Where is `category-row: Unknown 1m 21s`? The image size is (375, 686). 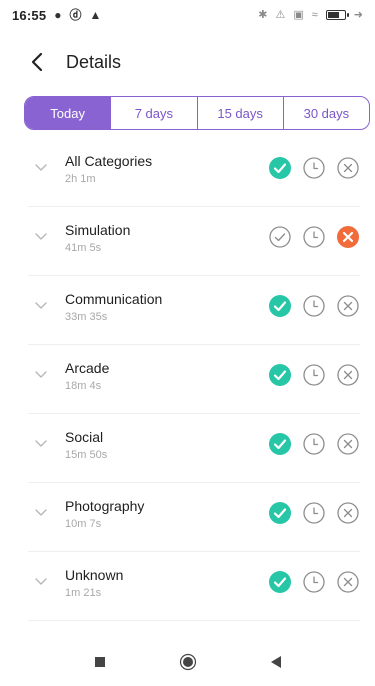 category-row: Unknown 1m 21s is located at coordinates (194, 586).